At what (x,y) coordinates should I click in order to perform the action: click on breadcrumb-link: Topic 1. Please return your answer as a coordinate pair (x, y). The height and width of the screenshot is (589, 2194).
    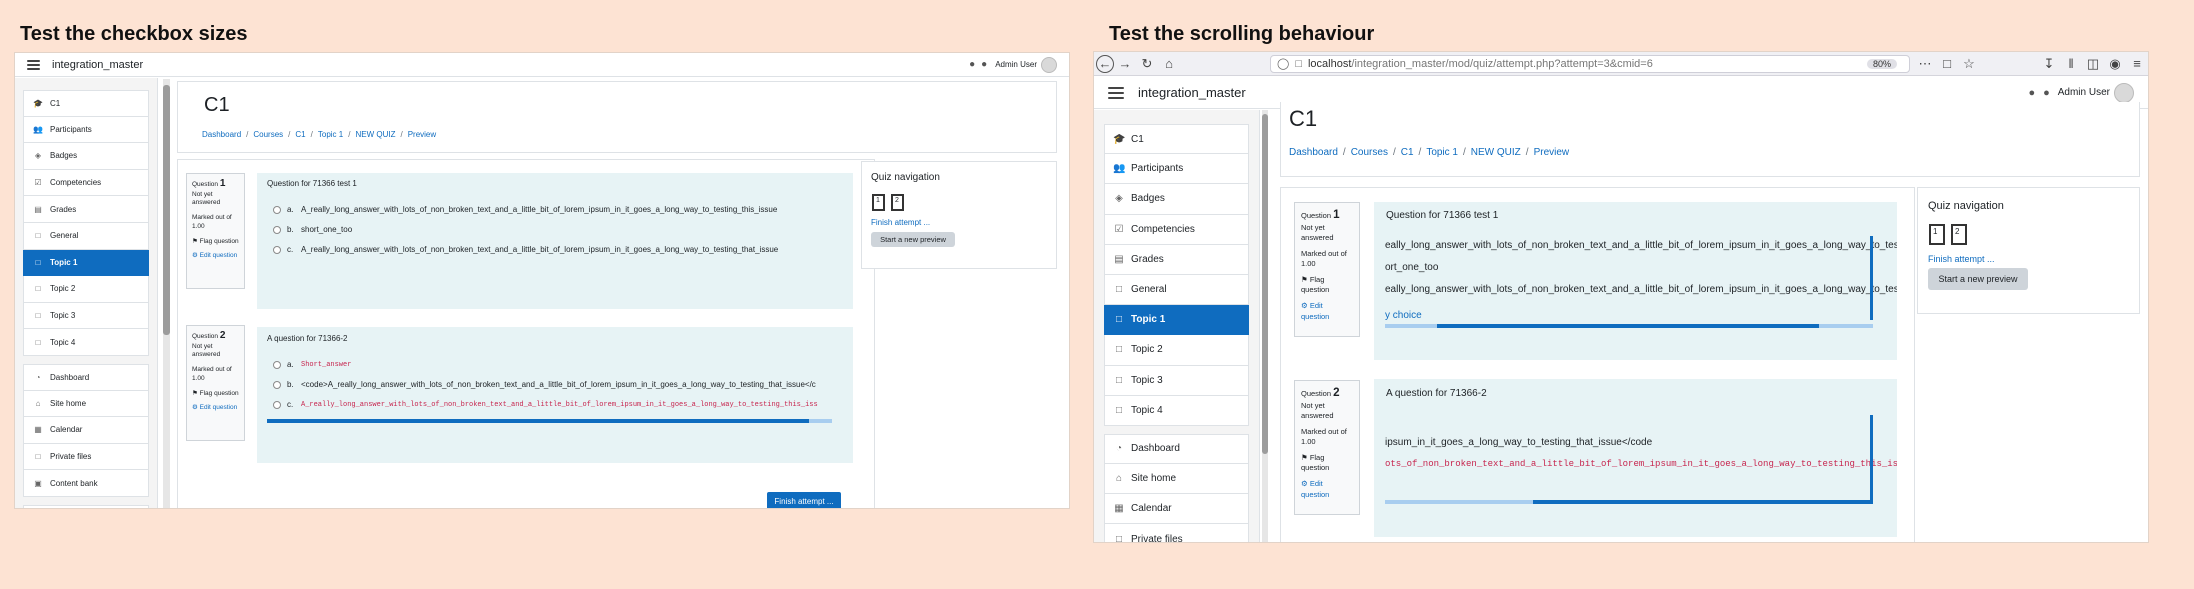
    Looking at the image, I should click on (330, 134).